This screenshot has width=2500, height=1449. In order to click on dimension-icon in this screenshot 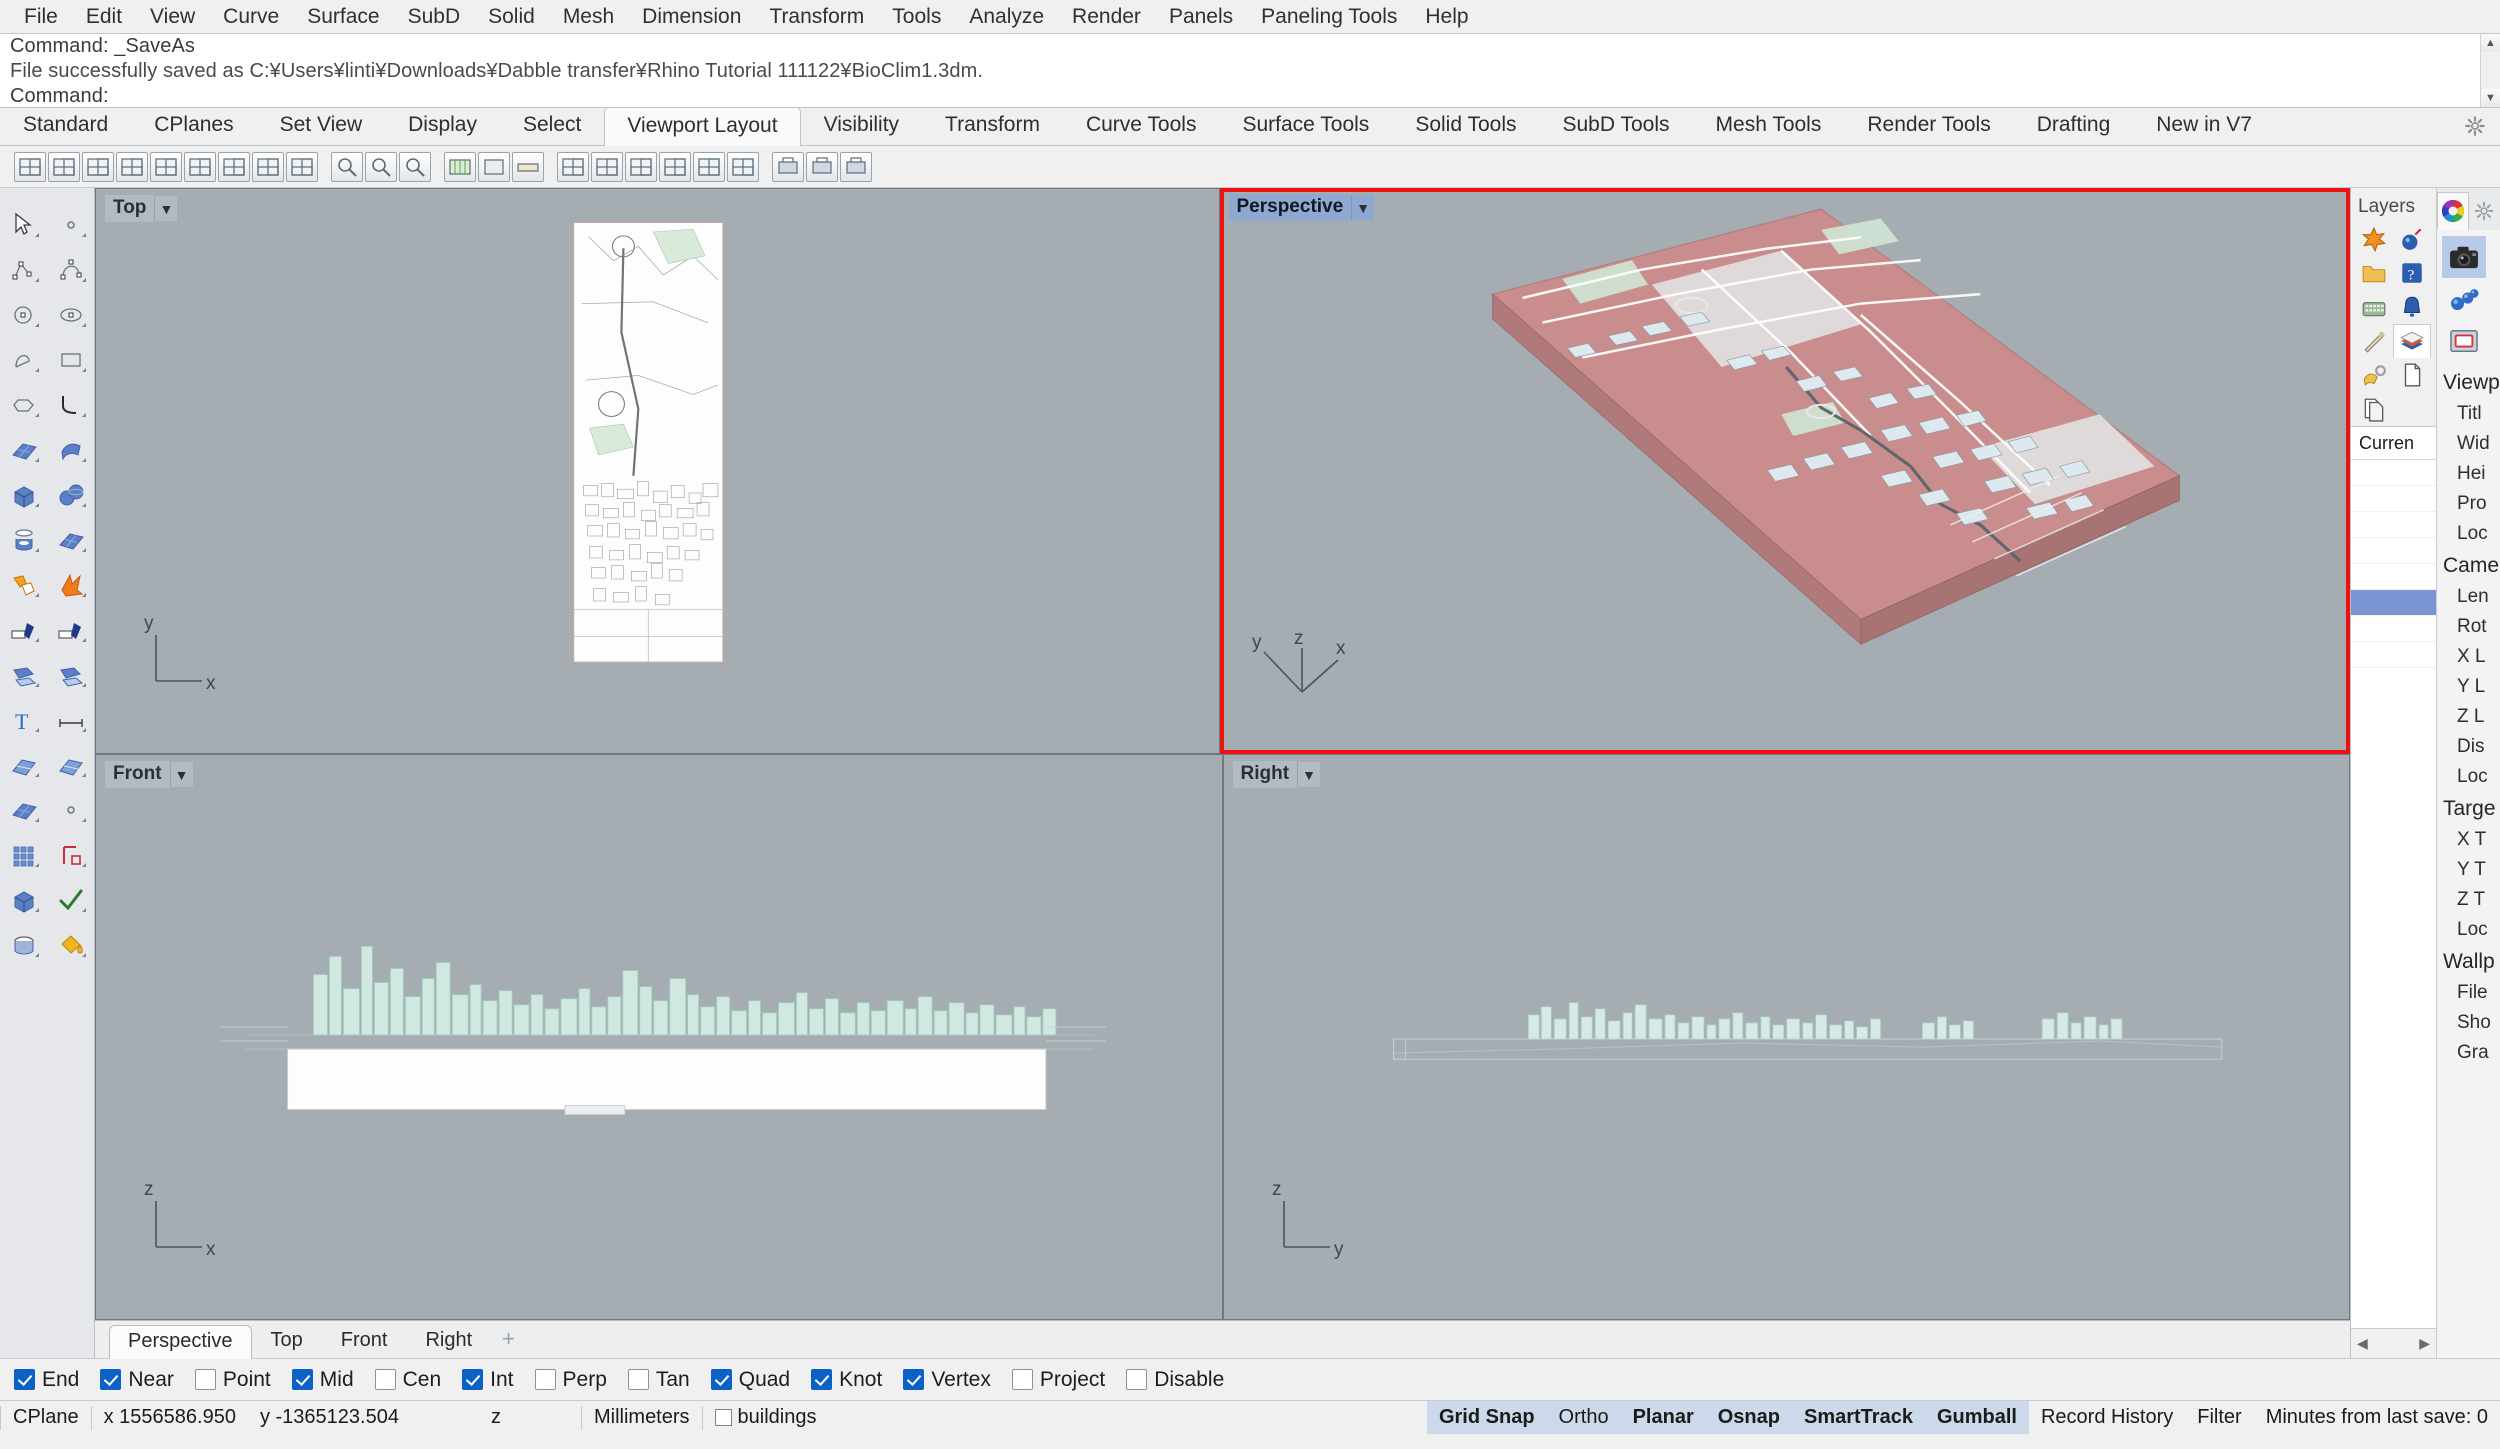, I will do `click(70, 719)`.